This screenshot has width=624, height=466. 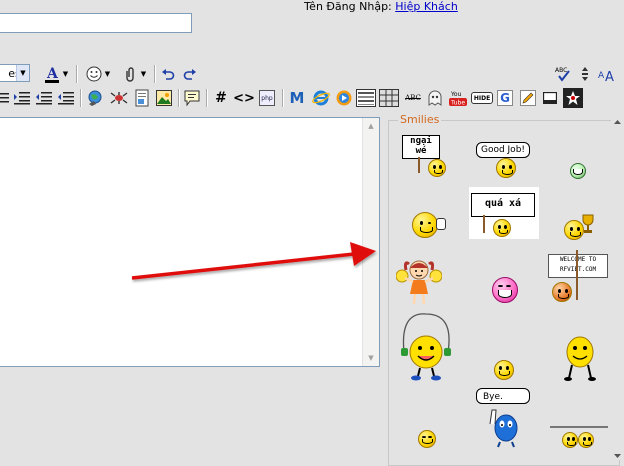 I want to click on spellcheck-button: ABC, so click(x=563, y=74).